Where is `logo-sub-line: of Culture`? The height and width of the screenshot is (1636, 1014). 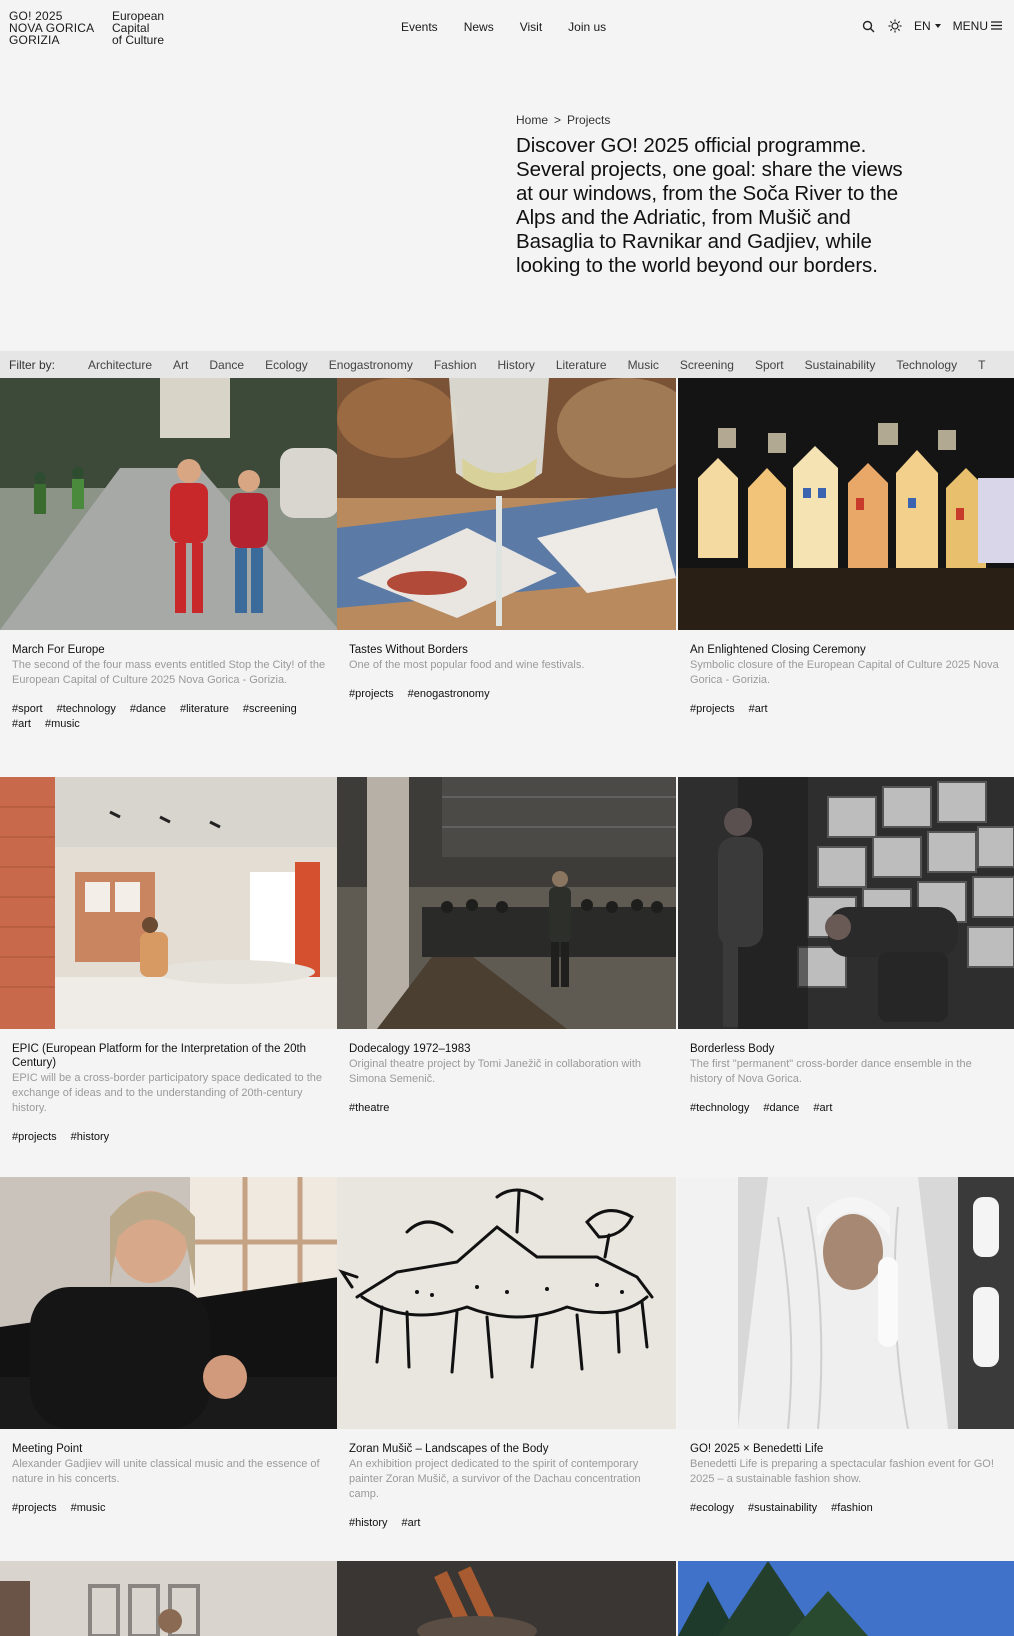 logo-sub-line: of Culture is located at coordinates (138, 40).